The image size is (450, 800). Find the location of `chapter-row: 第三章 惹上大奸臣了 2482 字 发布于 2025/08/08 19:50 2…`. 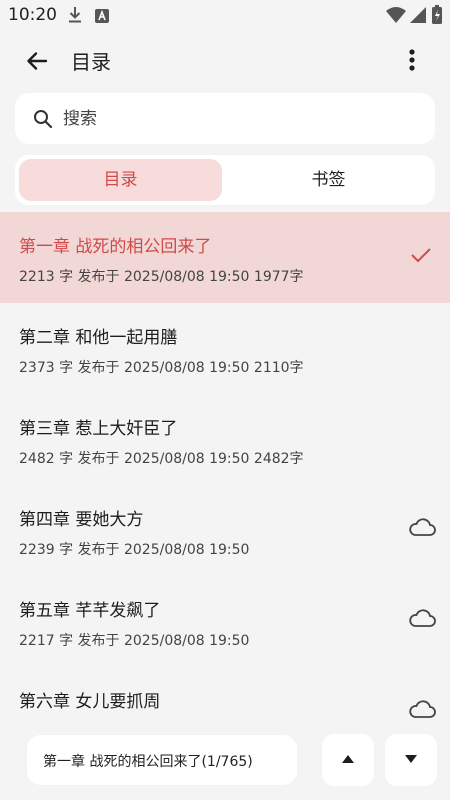

chapter-row: 第三章 惹上大奸臣了 2482 字 发布于 2025/08/08 19:50 2… is located at coordinates (225, 439).